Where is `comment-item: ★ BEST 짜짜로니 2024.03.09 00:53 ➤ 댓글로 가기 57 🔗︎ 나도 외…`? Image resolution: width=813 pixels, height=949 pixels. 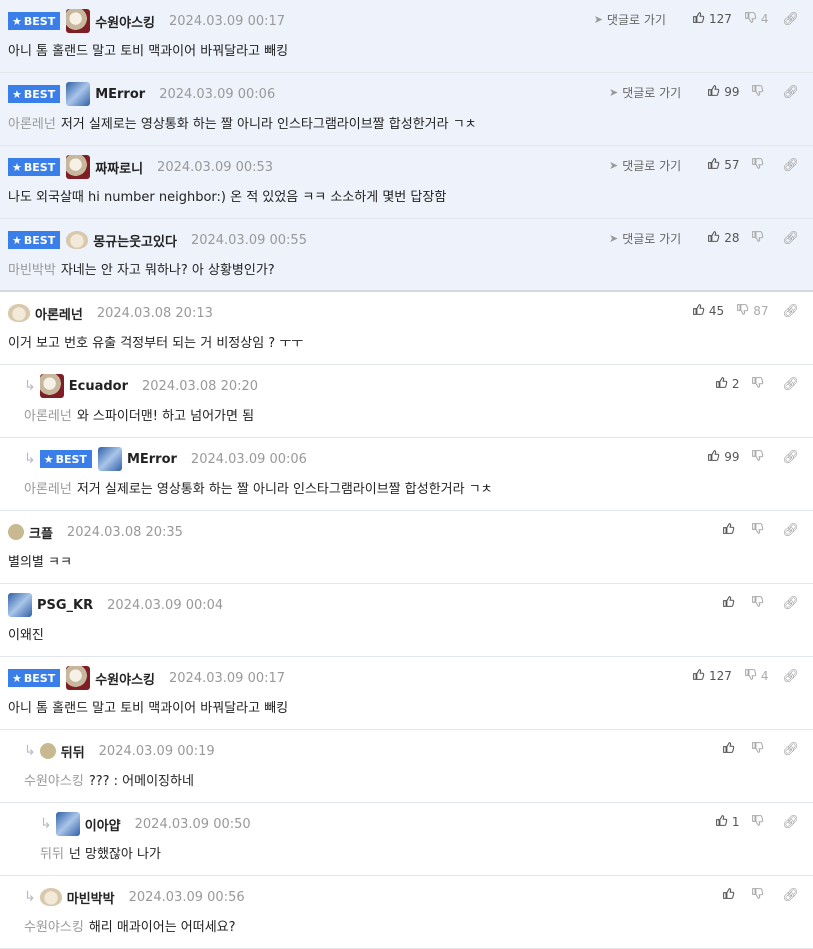 comment-item: ★ BEST 짜짜로니 2024.03.09 00:53 ➤ 댓글로 가기 57 🔗︎ 나도 외… is located at coordinates (406, 182).